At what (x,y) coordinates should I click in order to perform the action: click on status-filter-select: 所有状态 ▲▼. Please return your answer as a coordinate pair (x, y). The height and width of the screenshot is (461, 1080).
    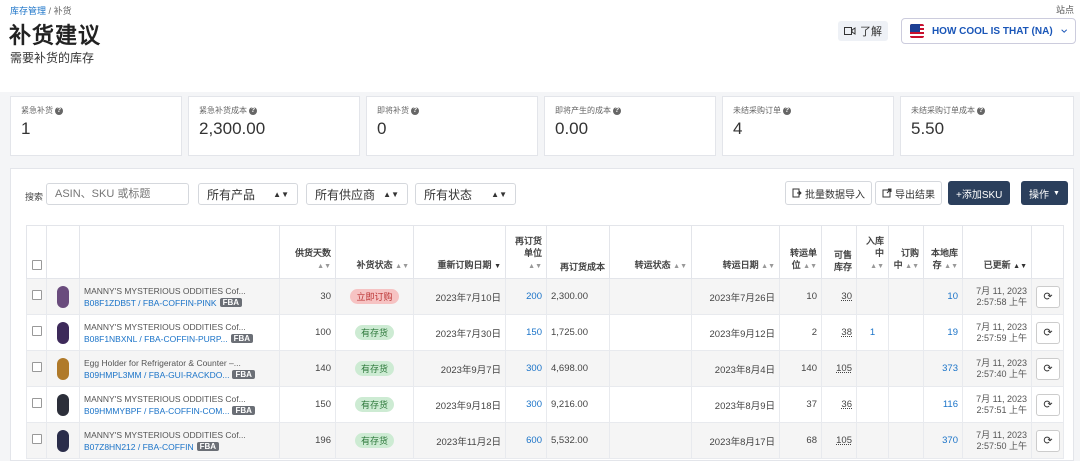
    Looking at the image, I should click on (465, 194).